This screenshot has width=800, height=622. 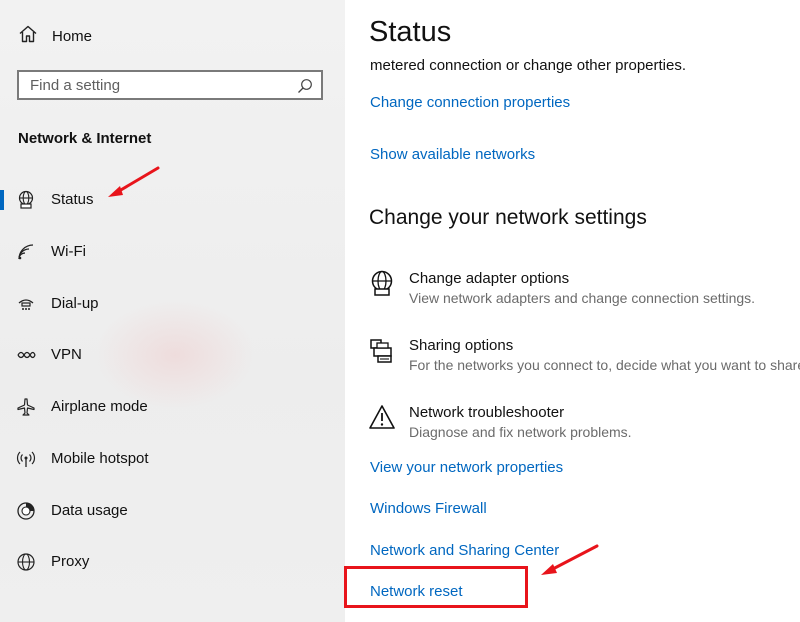 I want to click on active-indicator, so click(x=2, y=200).